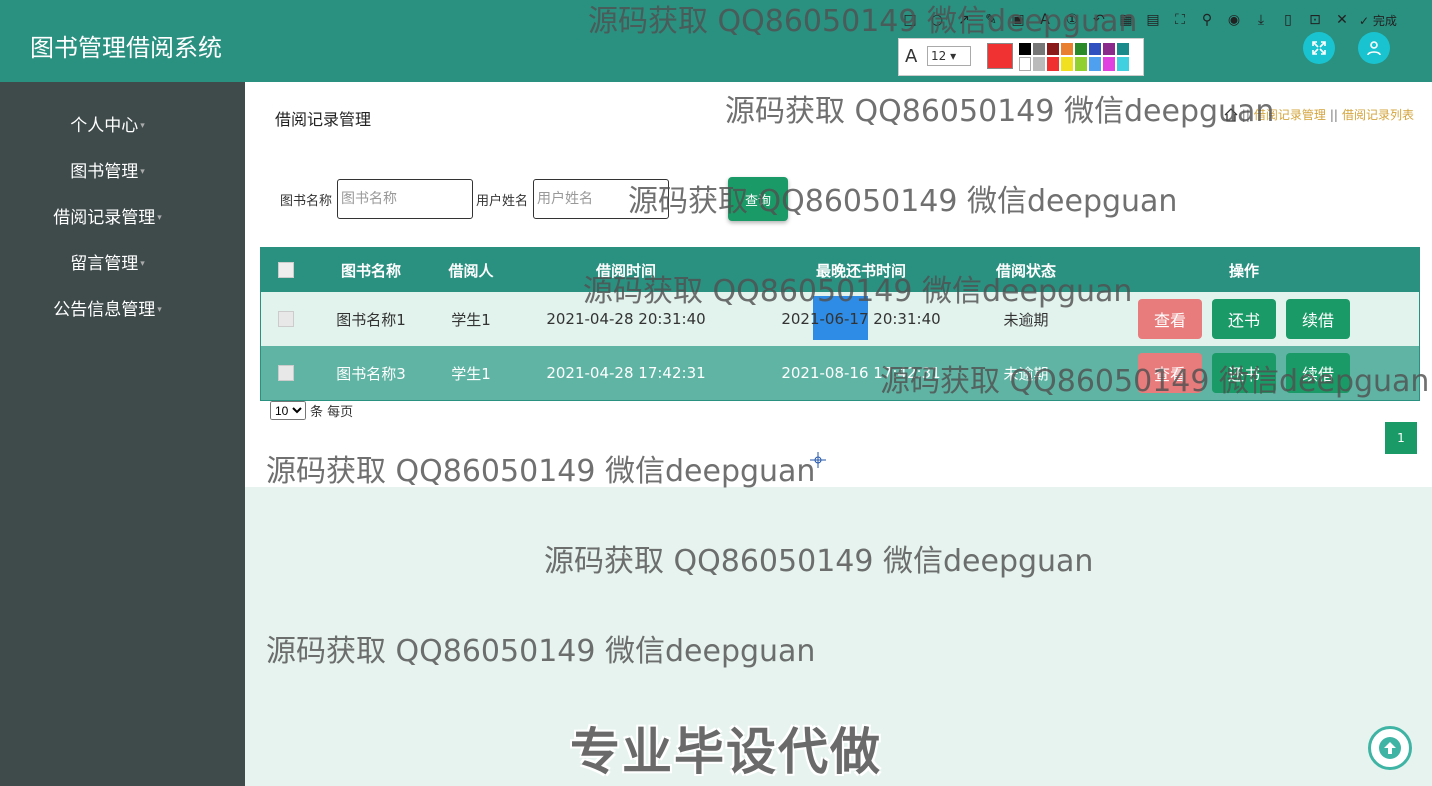  I want to click on app-title: 图书管理借阅系统, so click(126, 48).